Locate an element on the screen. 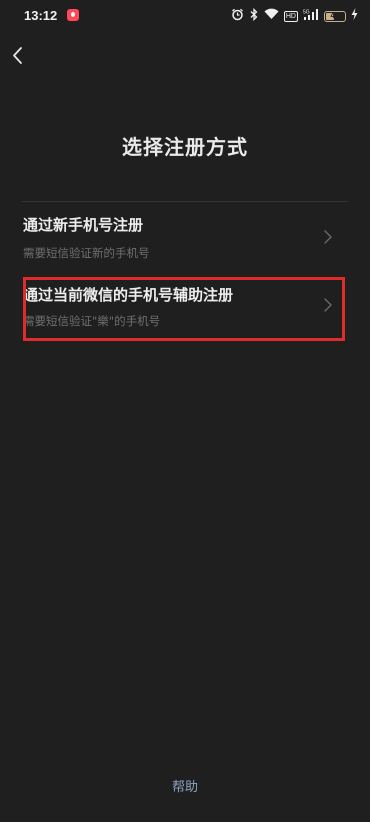 The width and height of the screenshot is (370, 822). option-title: 通过新手机号注册 is located at coordinates (83, 225).